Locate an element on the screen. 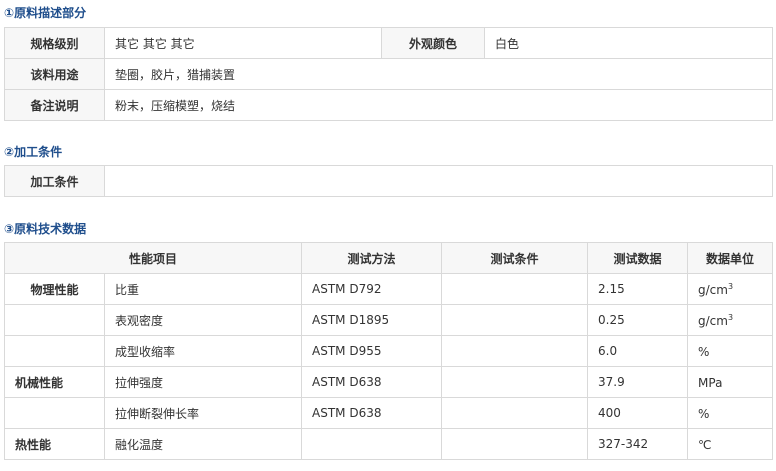  header-unit: 数据单位 is located at coordinates (730, 258).